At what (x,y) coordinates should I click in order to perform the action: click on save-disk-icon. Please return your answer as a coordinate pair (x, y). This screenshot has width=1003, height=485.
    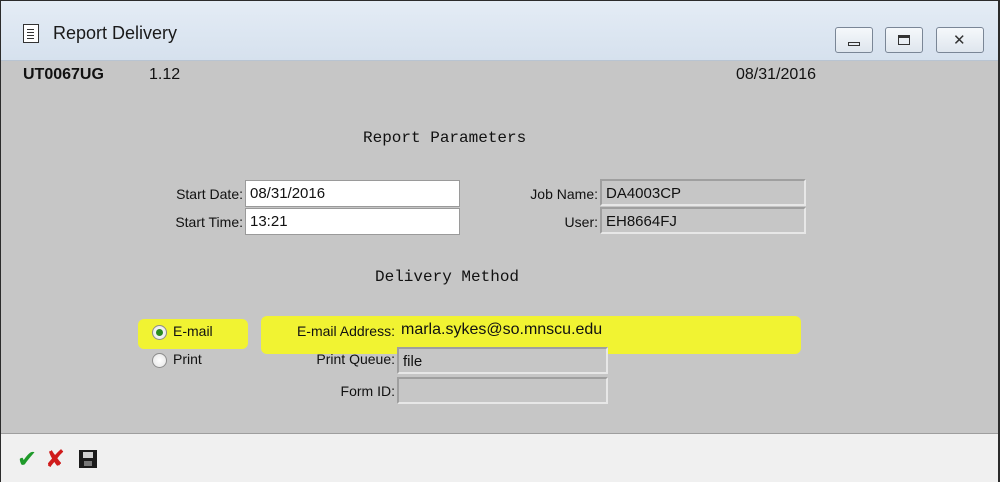
    Looking at the image, I should click on (88, 459).